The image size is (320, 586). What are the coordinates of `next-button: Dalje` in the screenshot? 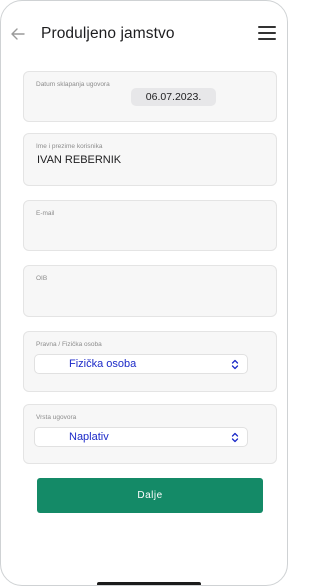 It's located at (150, 495).